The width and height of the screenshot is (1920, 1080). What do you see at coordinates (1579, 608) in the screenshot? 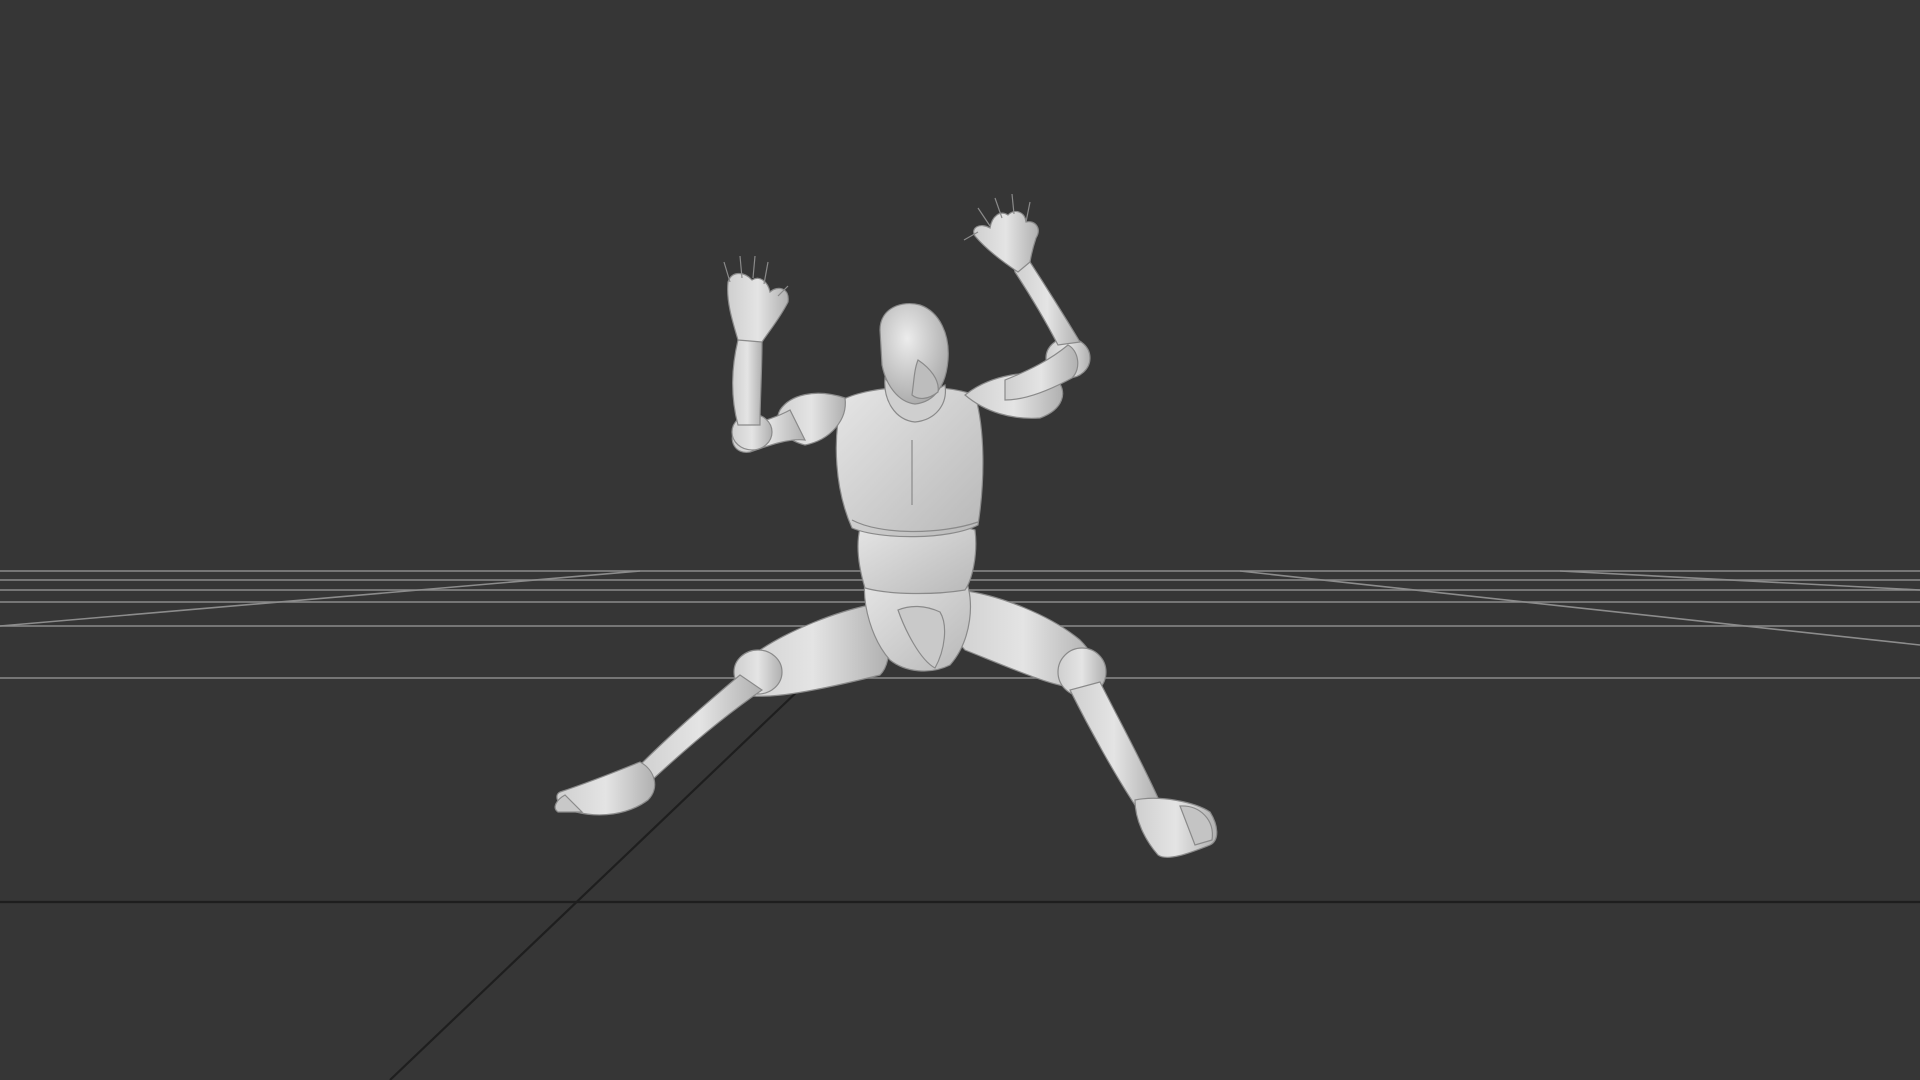
I see `grid-line` at bounding box center [1579, 608].